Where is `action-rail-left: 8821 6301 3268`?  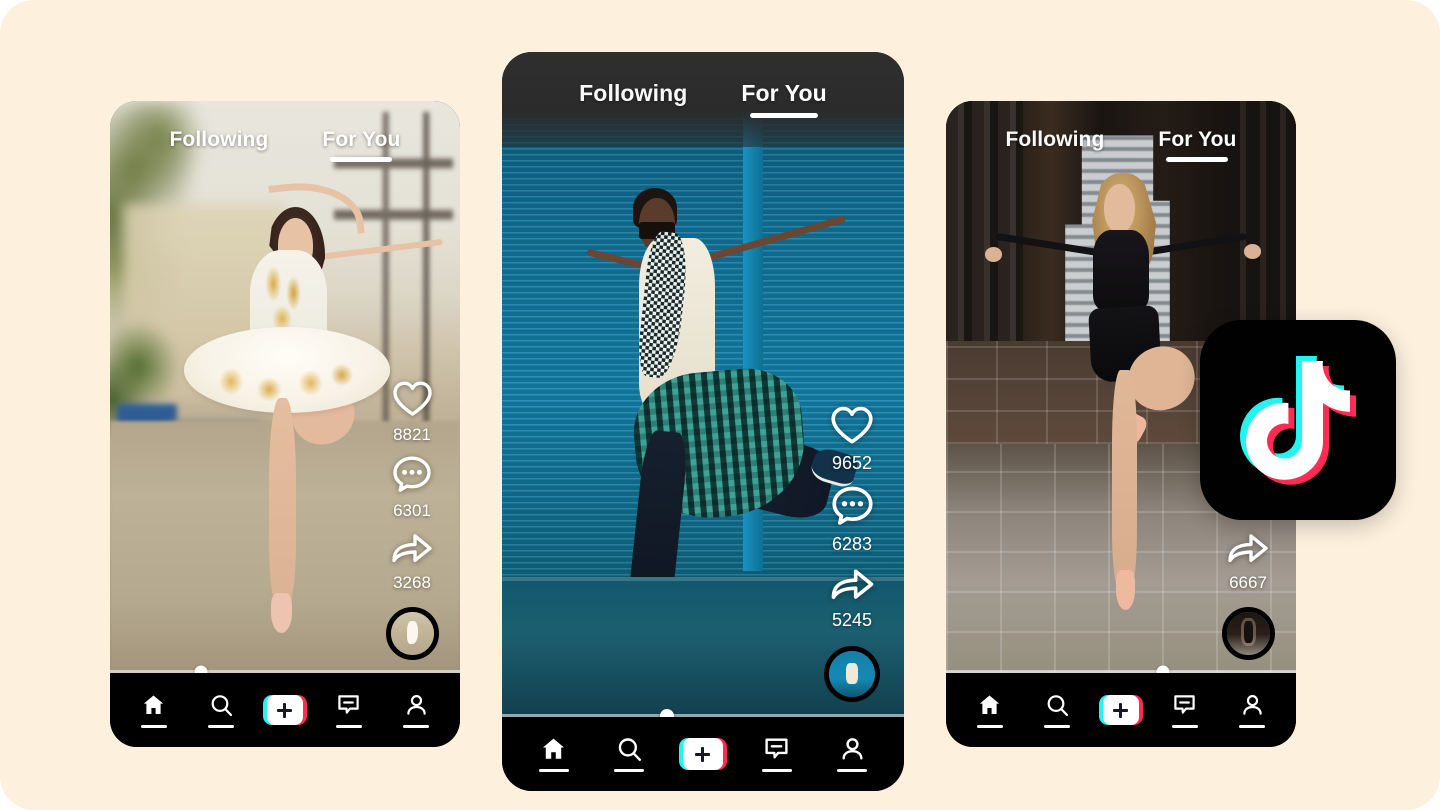 action-rail-left: 8821 6301 3268 is located at coordinates (412, 520).